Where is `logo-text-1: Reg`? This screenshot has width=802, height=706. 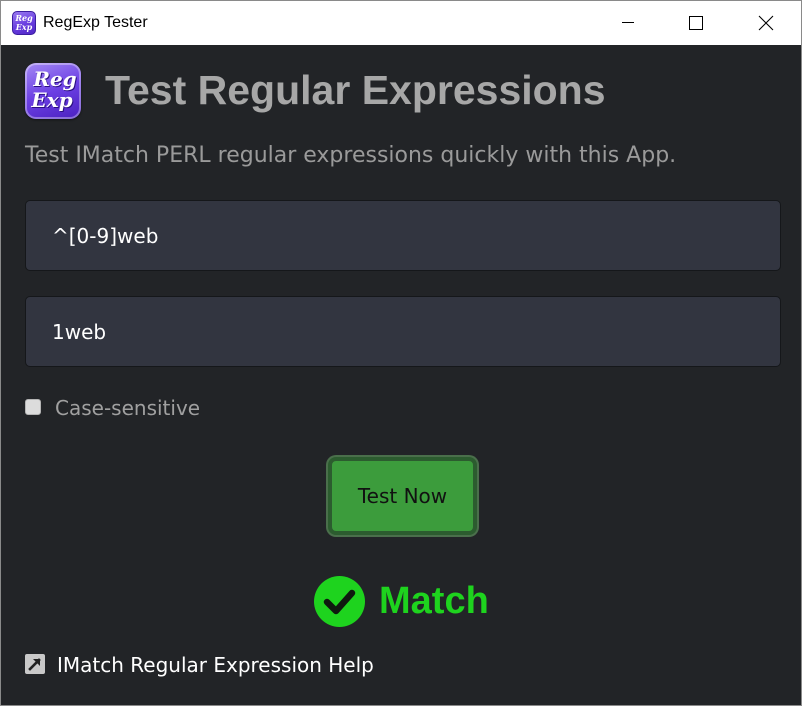
logo-text-1: Reg is located at coordinates (55, 79).